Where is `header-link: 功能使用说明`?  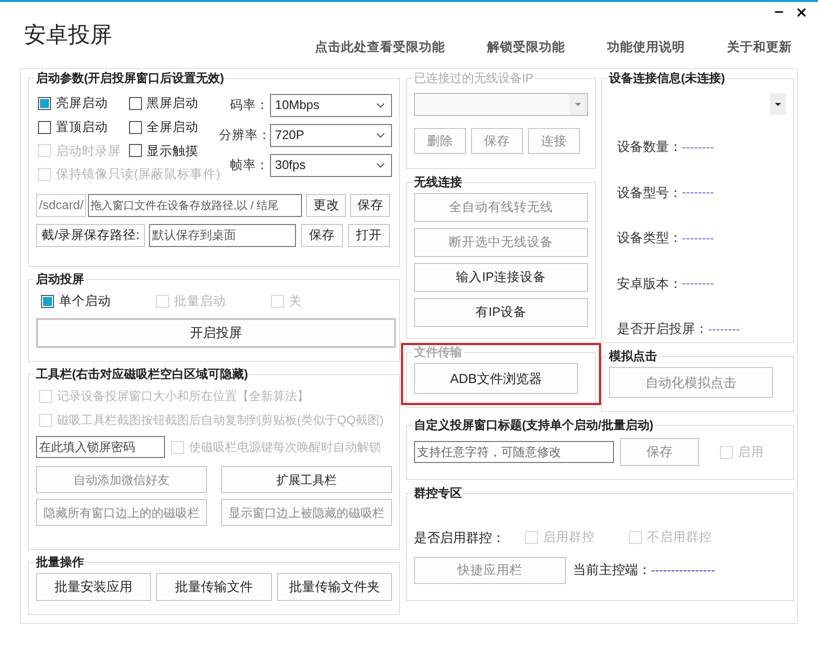
header-link: 功能使用说明 is located at coordinates (646, 47).